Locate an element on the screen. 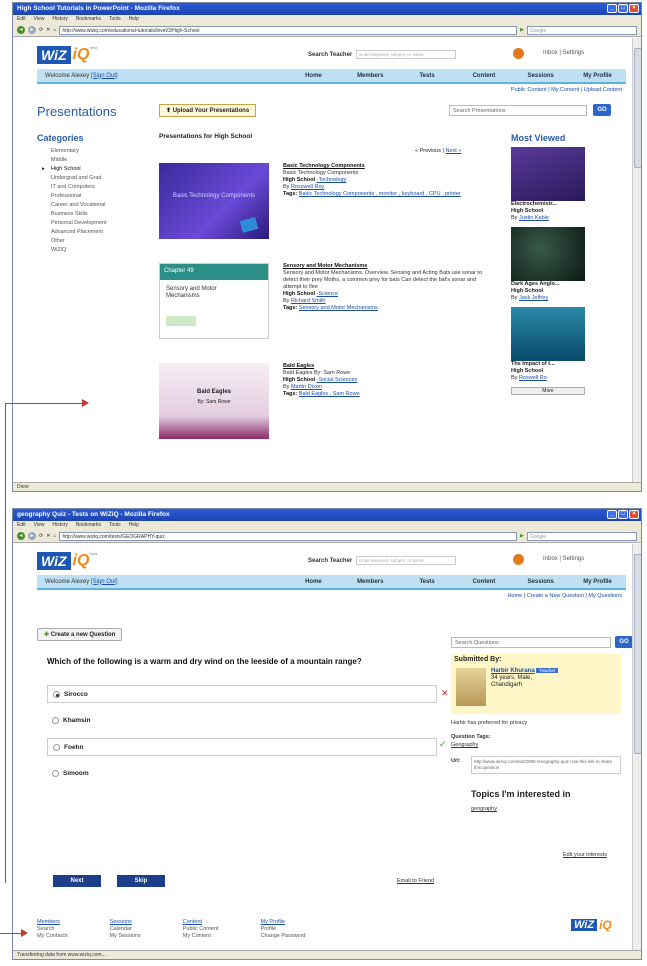 Image resolution: width=647 pixels, height=966 pixels. menu-item-view: View is located at coordinates (39, 525).